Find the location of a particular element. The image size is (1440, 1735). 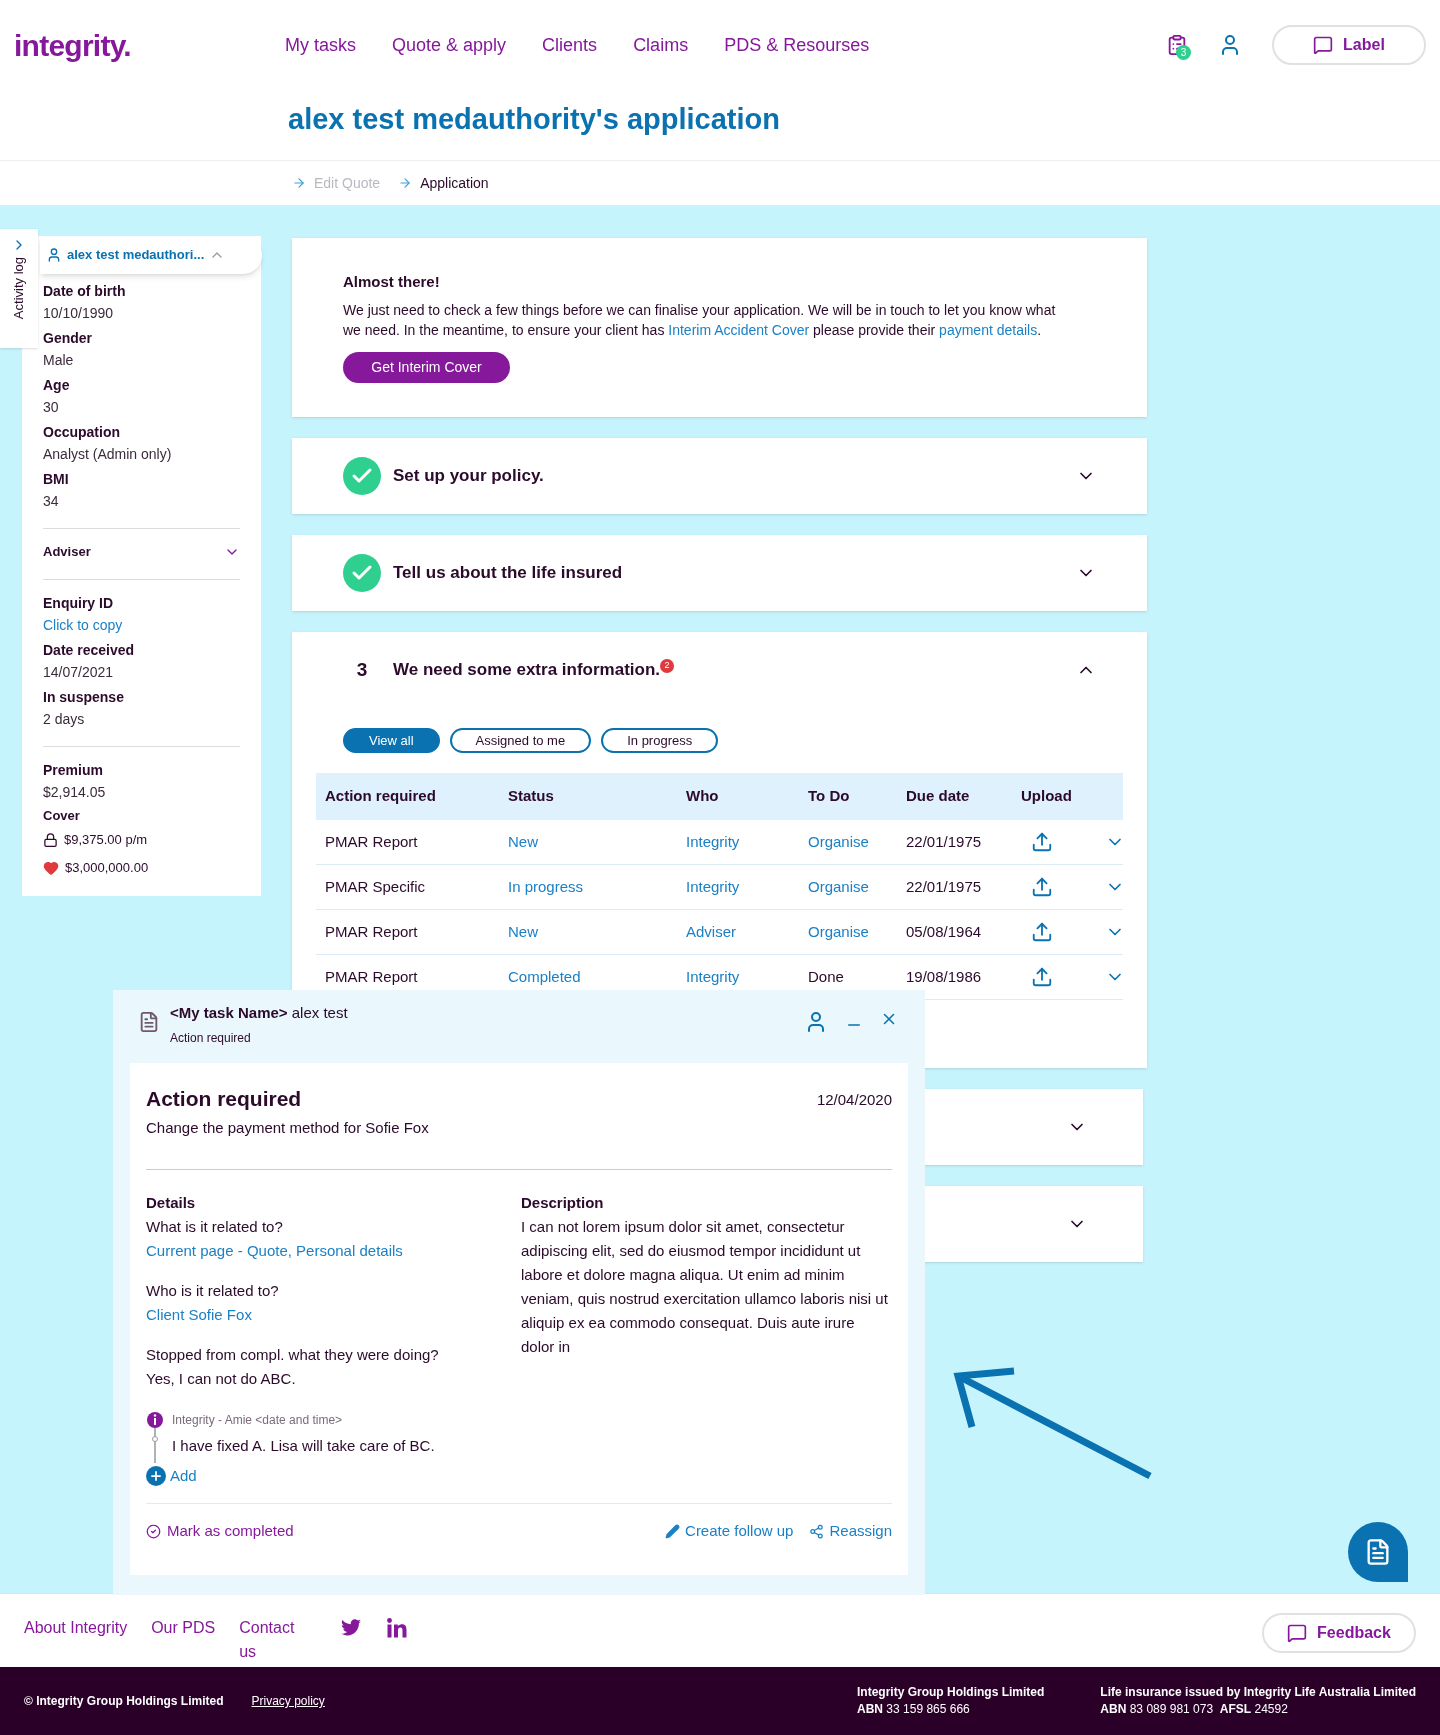

field-label: BMI is located at coordinates (56, 479).